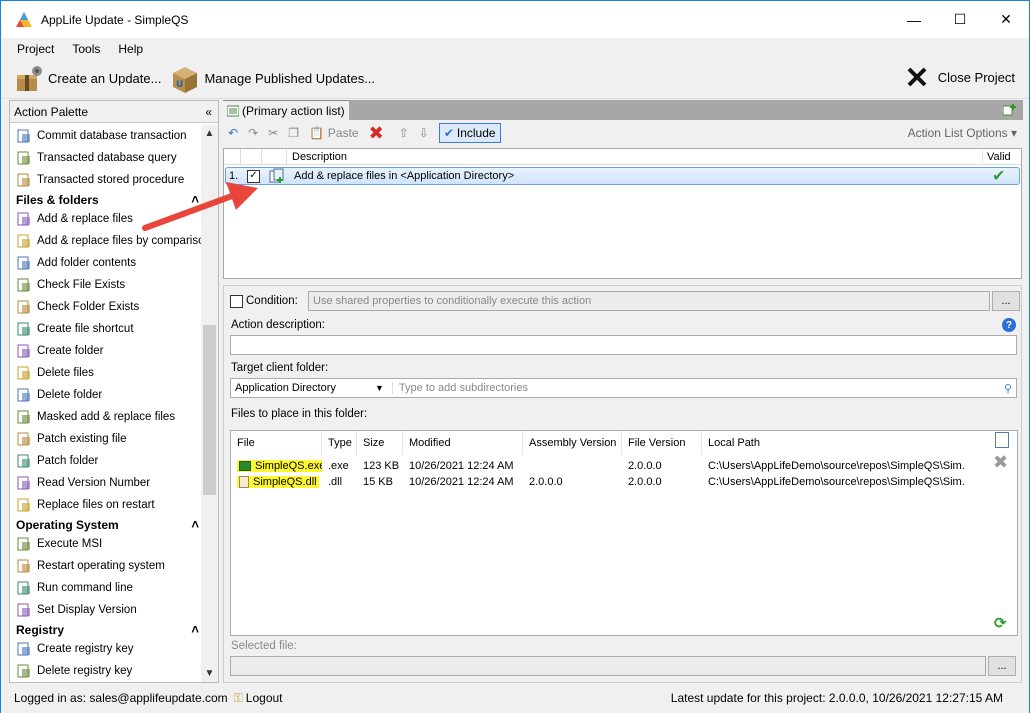  Describe the element at coordinates (914, 19) in the screenshot. I see `minimize-button: —` at that location.